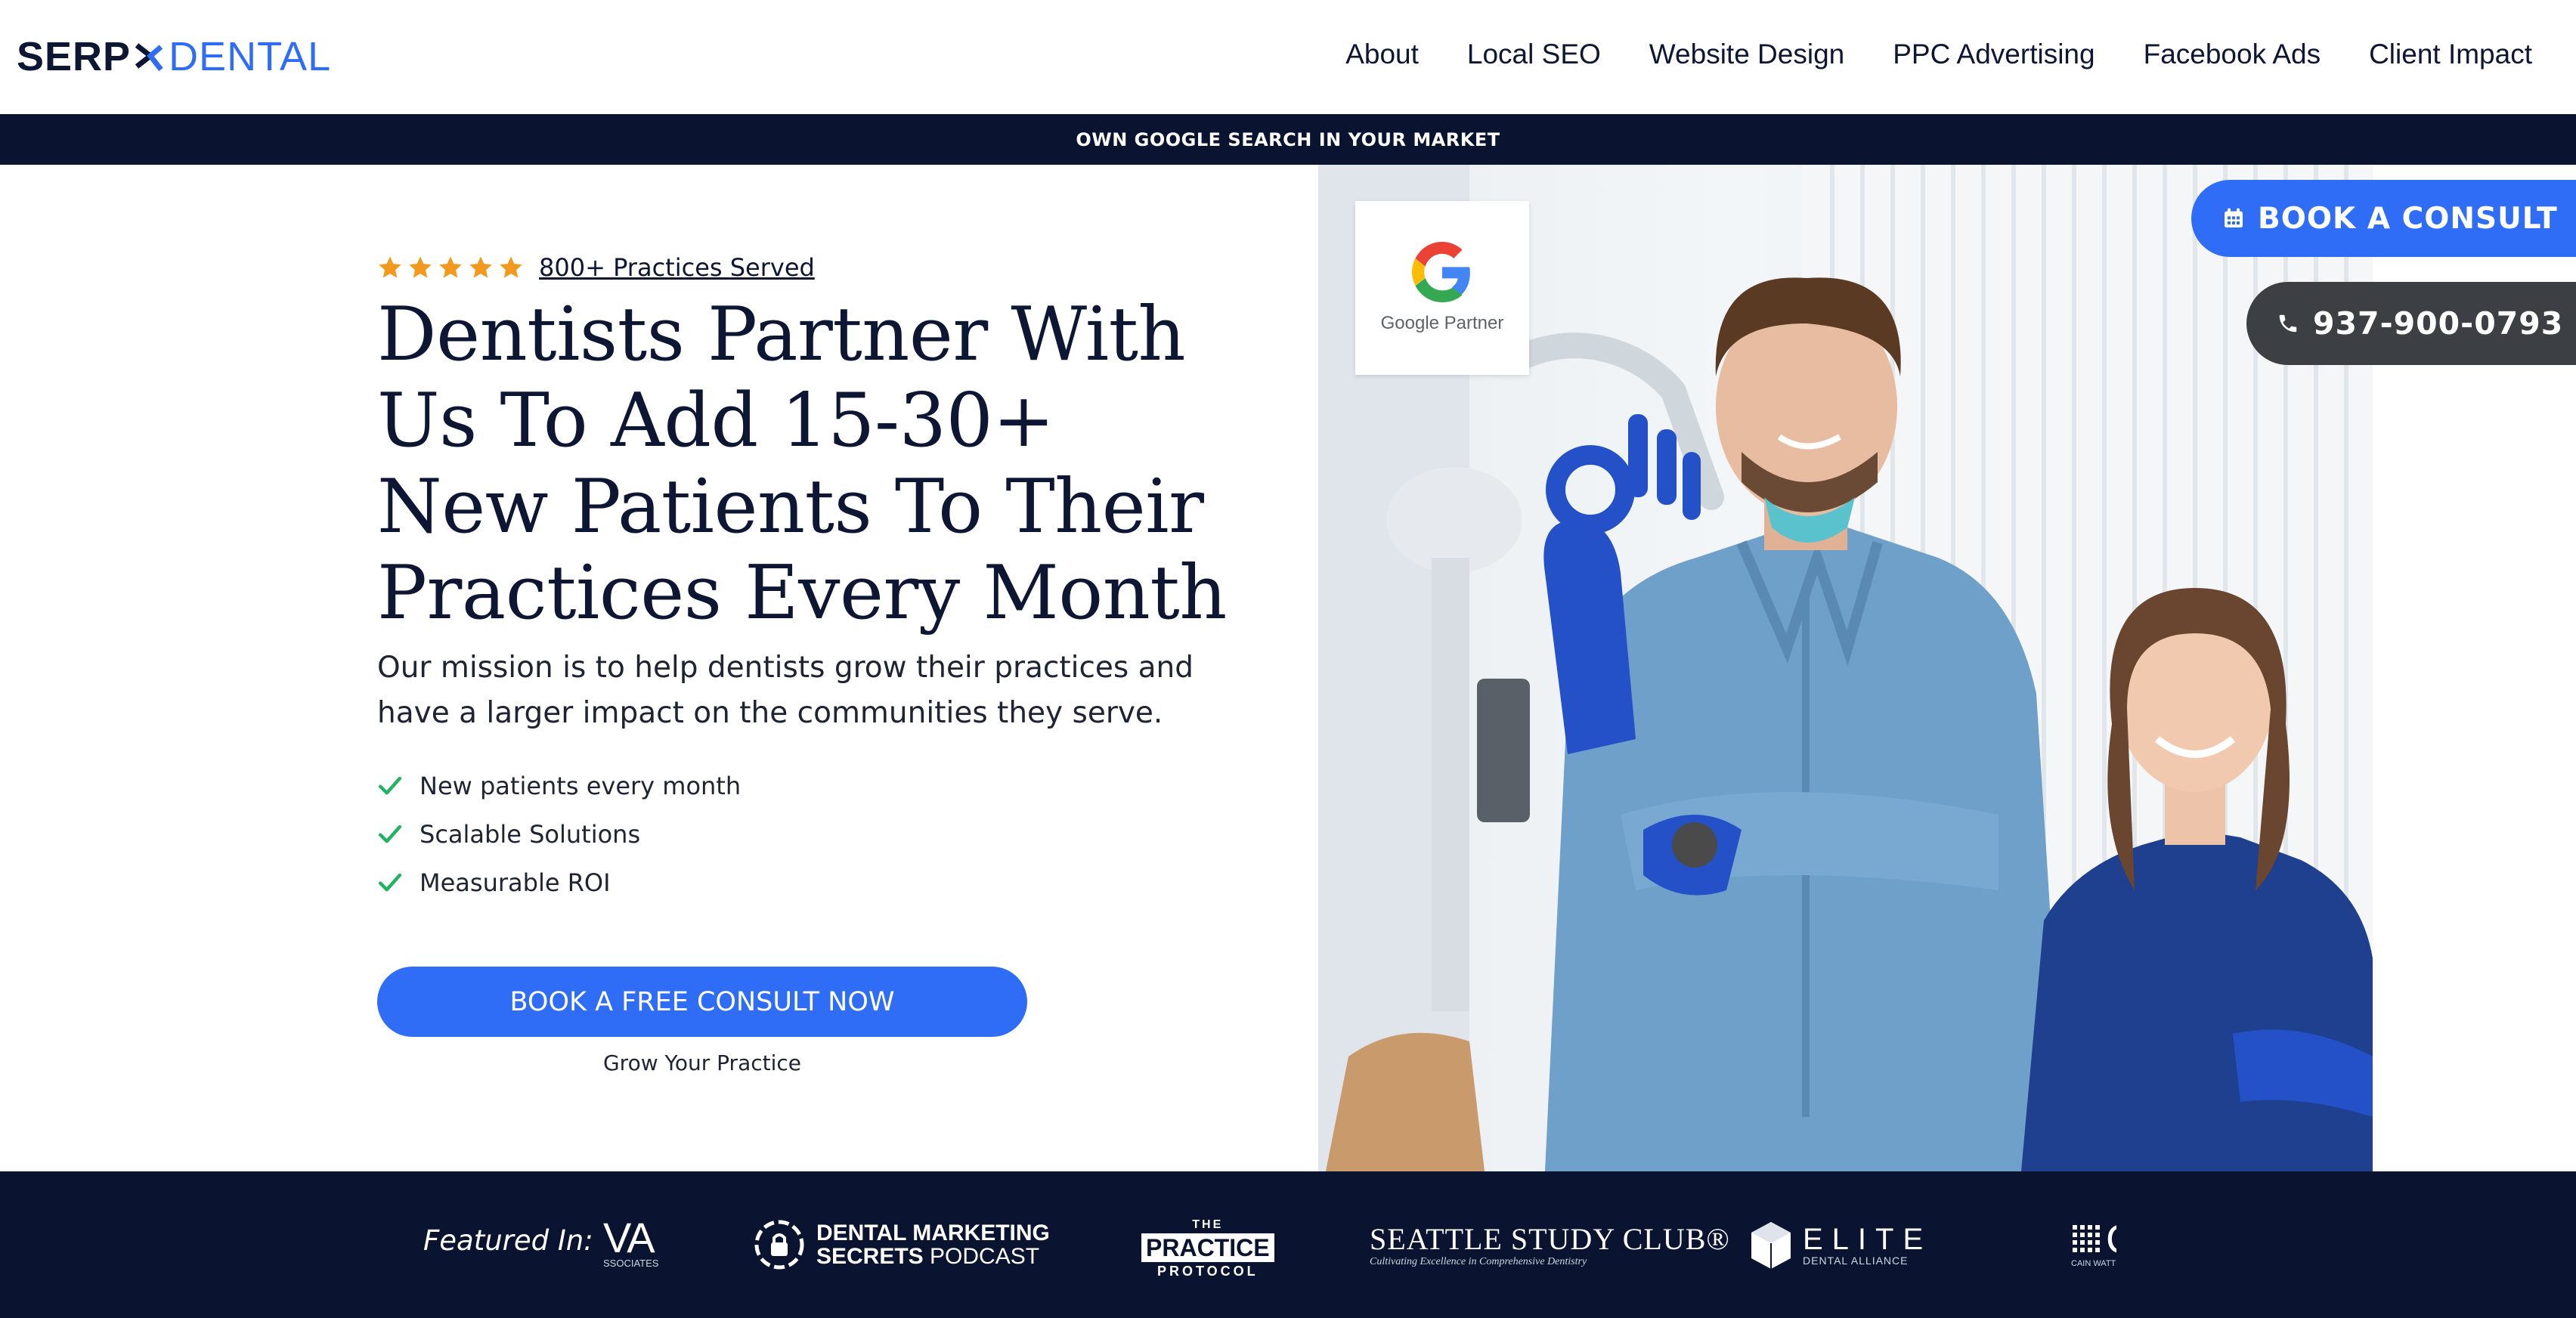 This screenshot has height=1318, width=2576. Describe the element at coordinates (870, 1257) in the screenshot. I see `dms-line2-bold: SECRETS` at that location.